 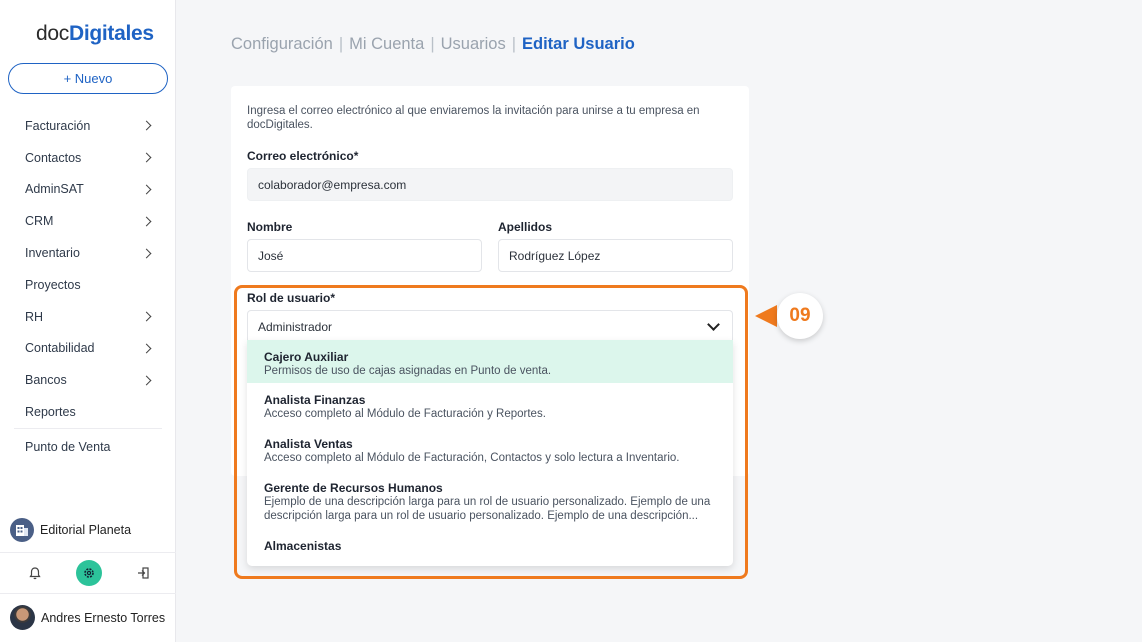 I want to click on sidebar-item-rh: RH, so click(x=88, y=317).